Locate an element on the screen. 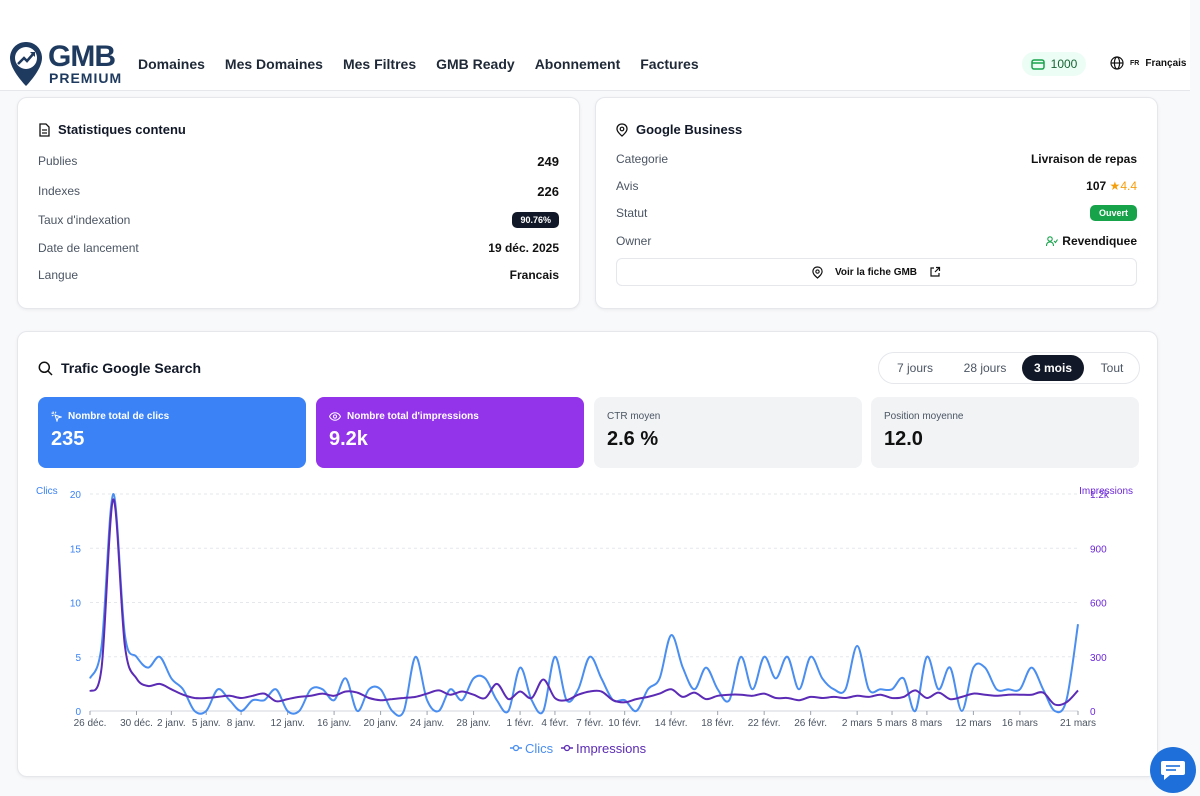 This screenshot has width=1200, height=796. chat-bubble-icon is located at coordinates (1173, 770).